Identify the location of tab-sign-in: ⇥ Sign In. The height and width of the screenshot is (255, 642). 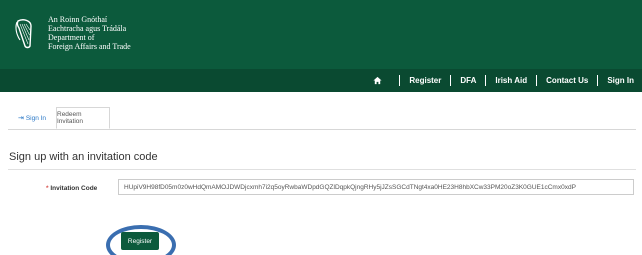
(32, 118).